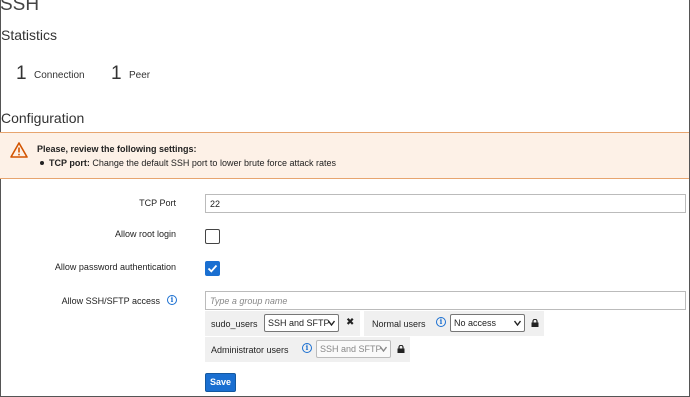 This screenshot has width=690, height=397. I want to click on select-value: No access, so click(475, 323).